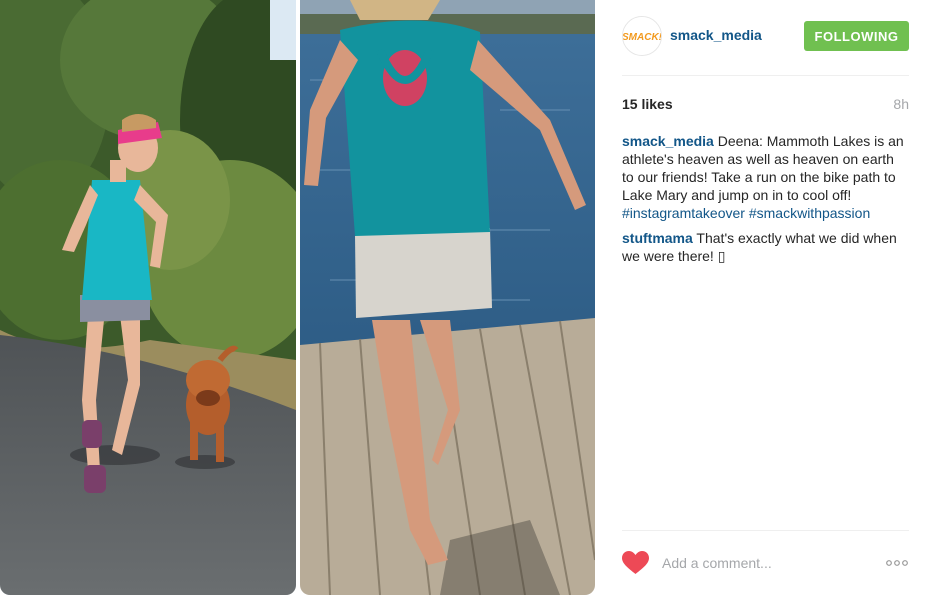 The width and height of the screenshot is (931, 595). I want to click on likes-row: 15 likes 8h, so click(765, 105).